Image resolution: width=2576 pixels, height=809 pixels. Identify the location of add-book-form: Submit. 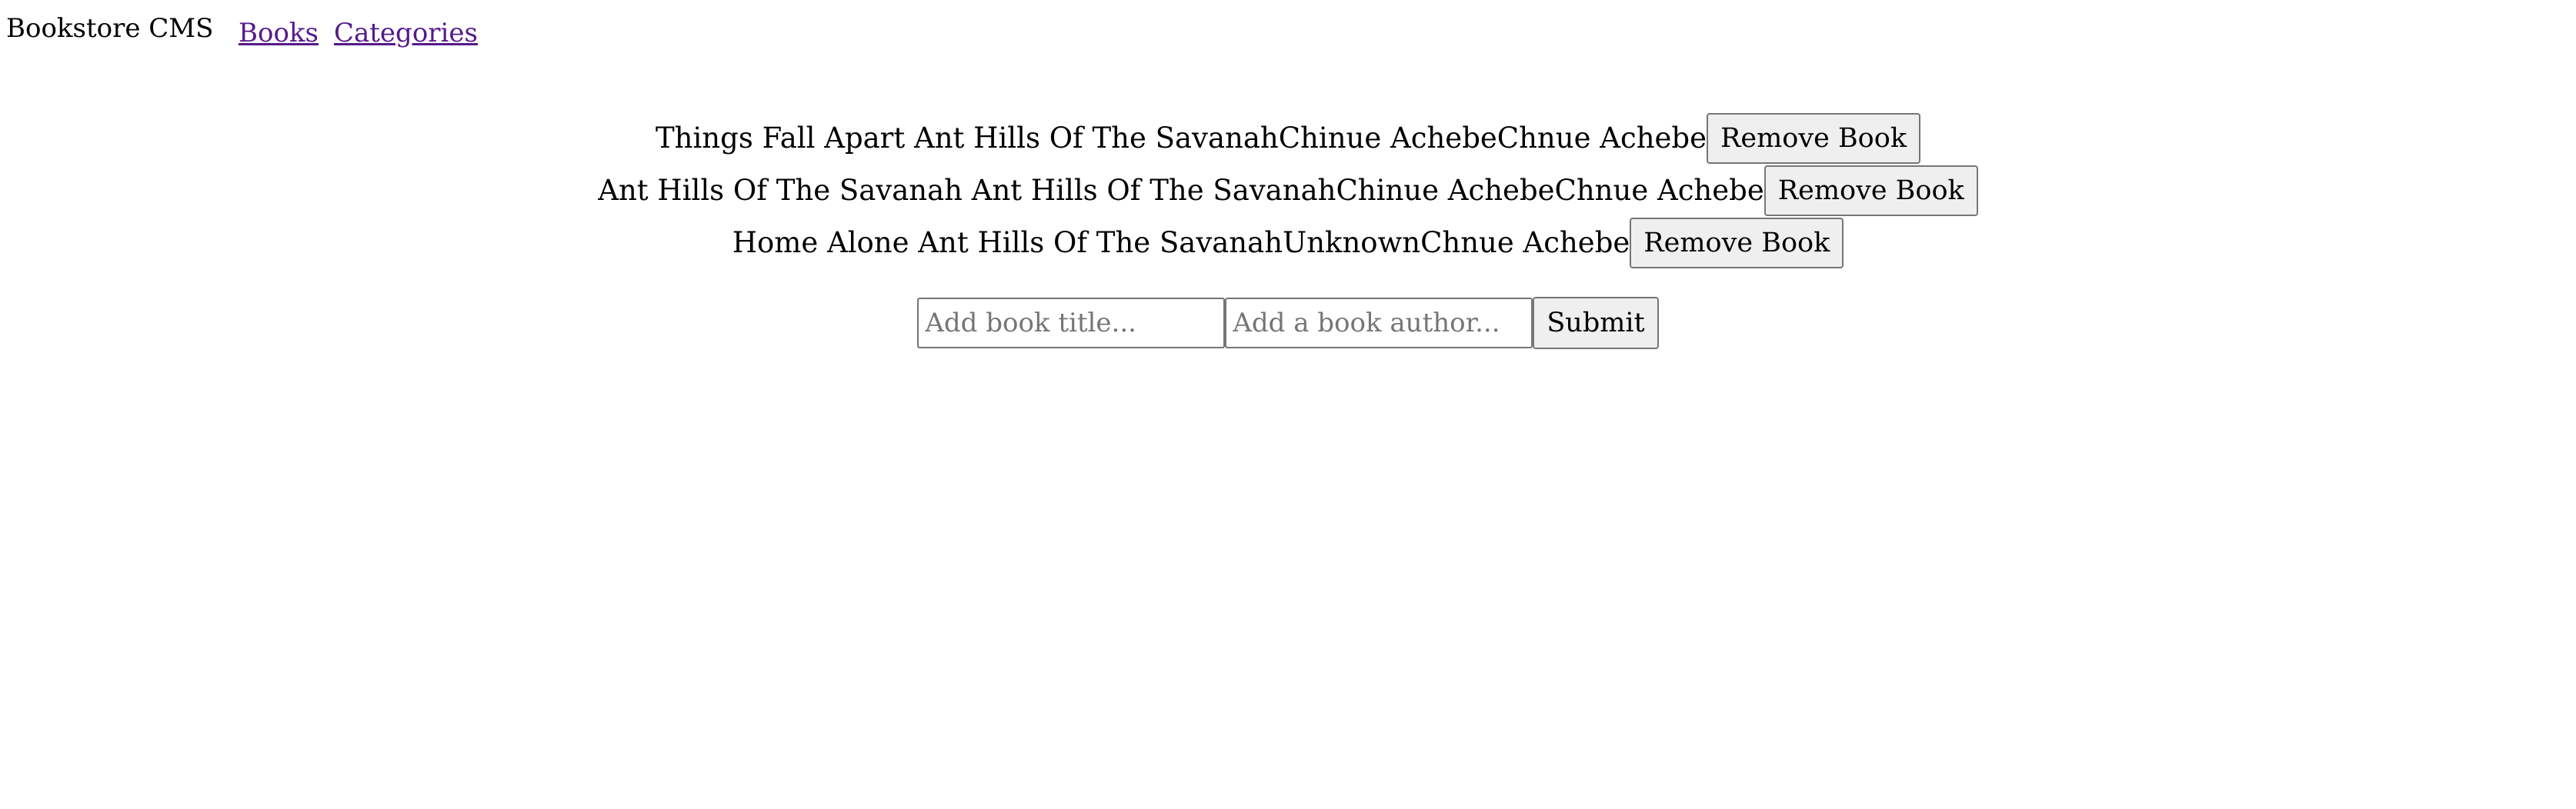
(1288, 323).